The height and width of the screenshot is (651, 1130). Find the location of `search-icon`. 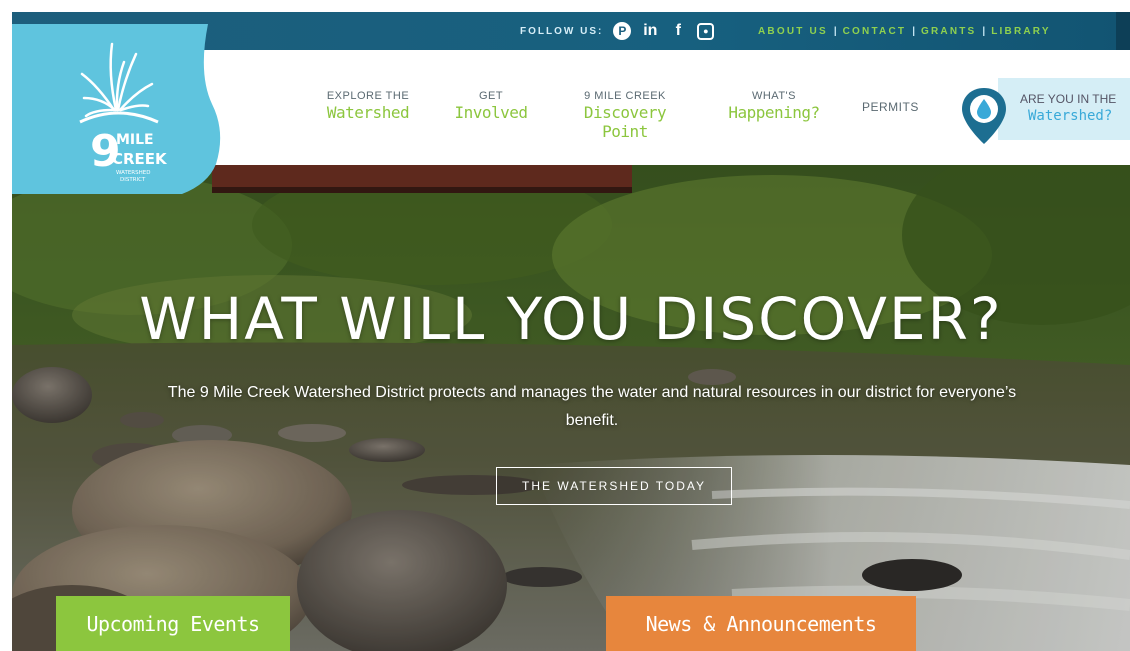

search-icon is located at coordinates (1123, 31).